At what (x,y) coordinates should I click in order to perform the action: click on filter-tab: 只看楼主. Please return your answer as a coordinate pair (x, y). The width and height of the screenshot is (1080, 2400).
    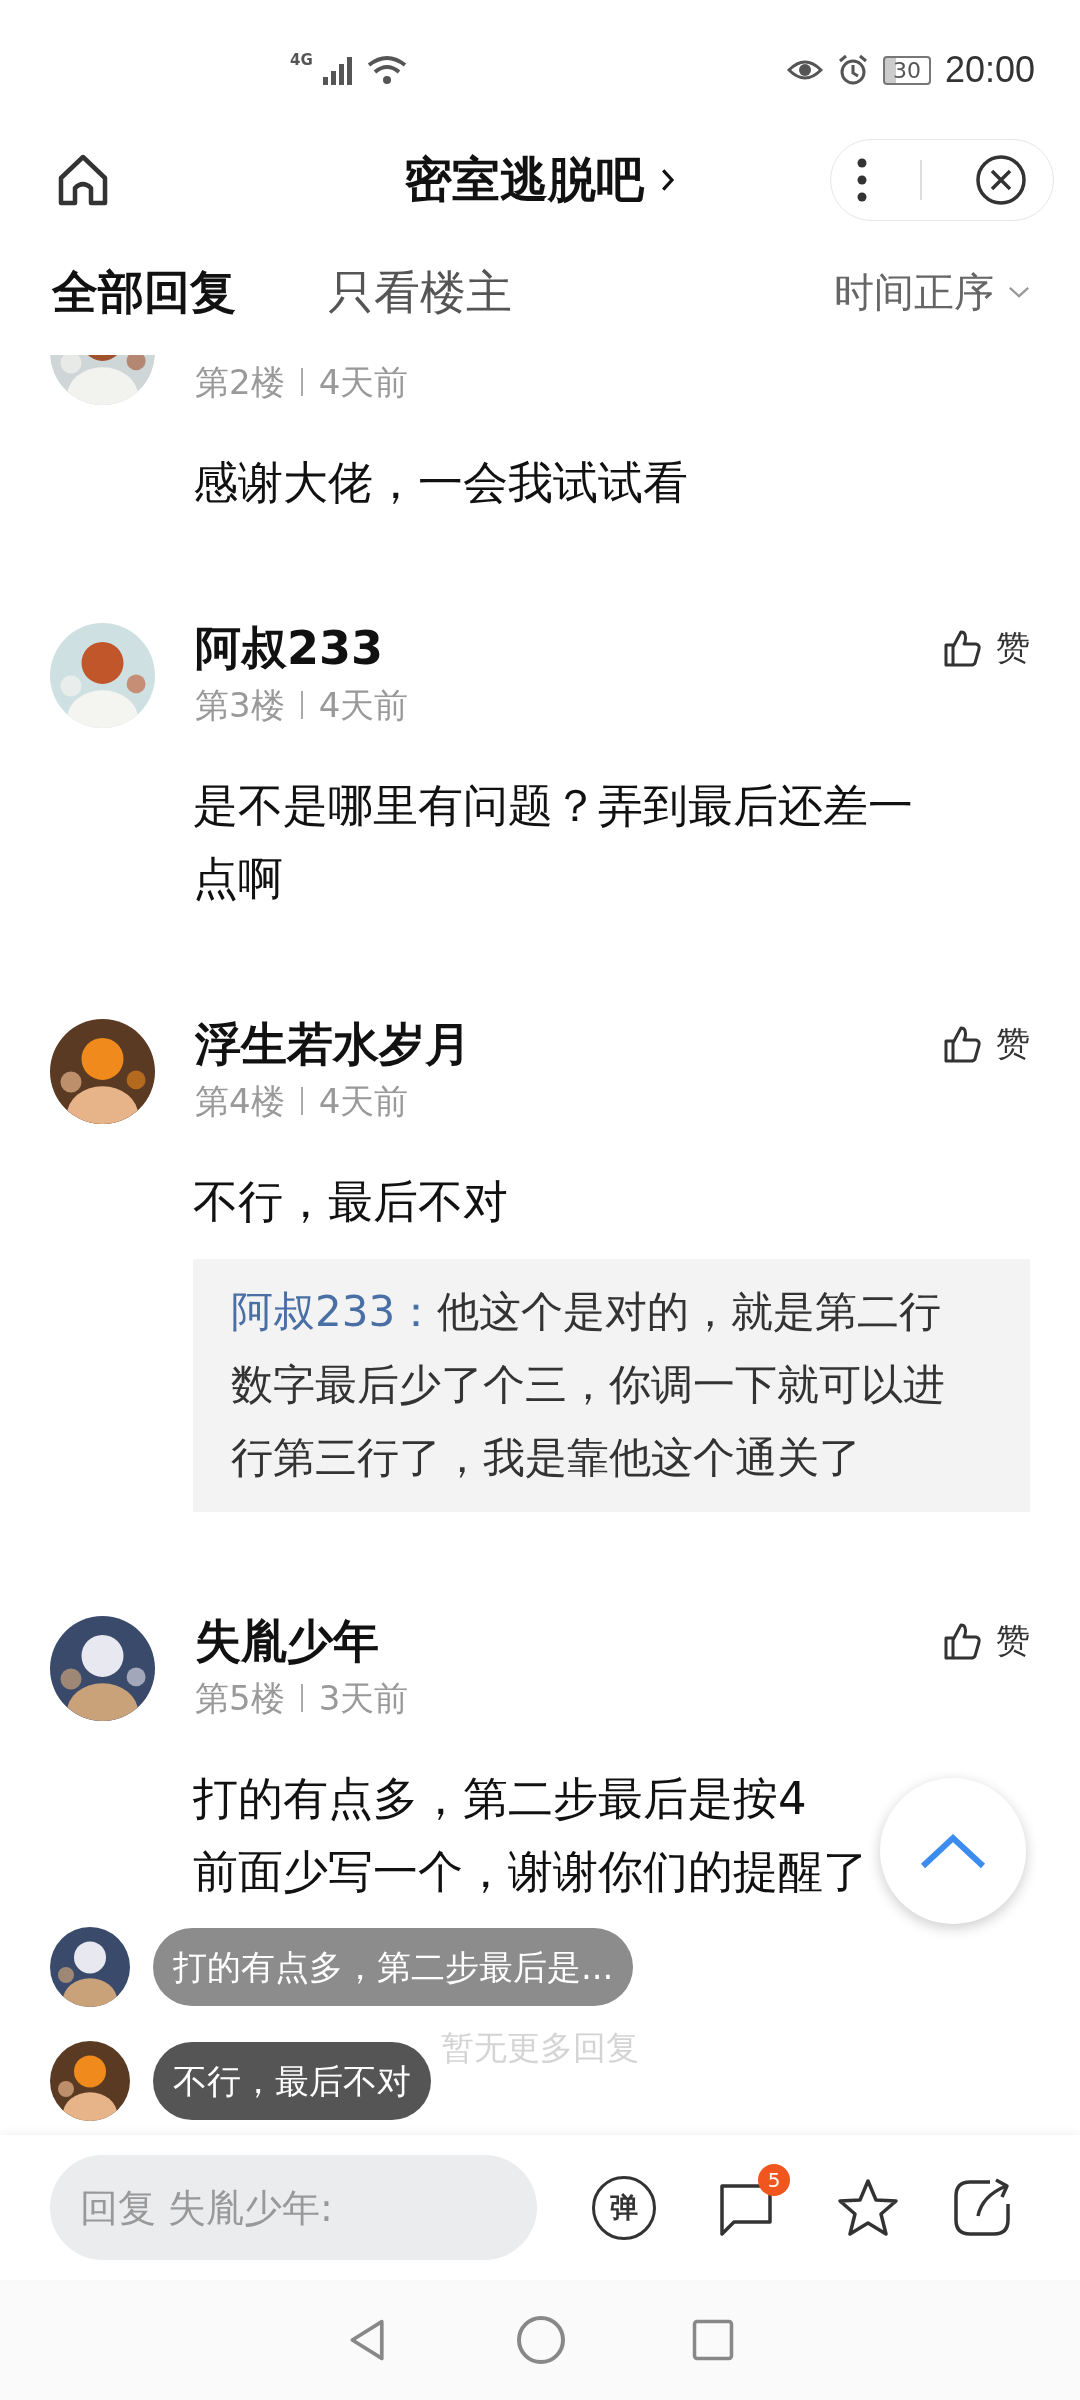
    Looking at the image, I should click on (420, 292).